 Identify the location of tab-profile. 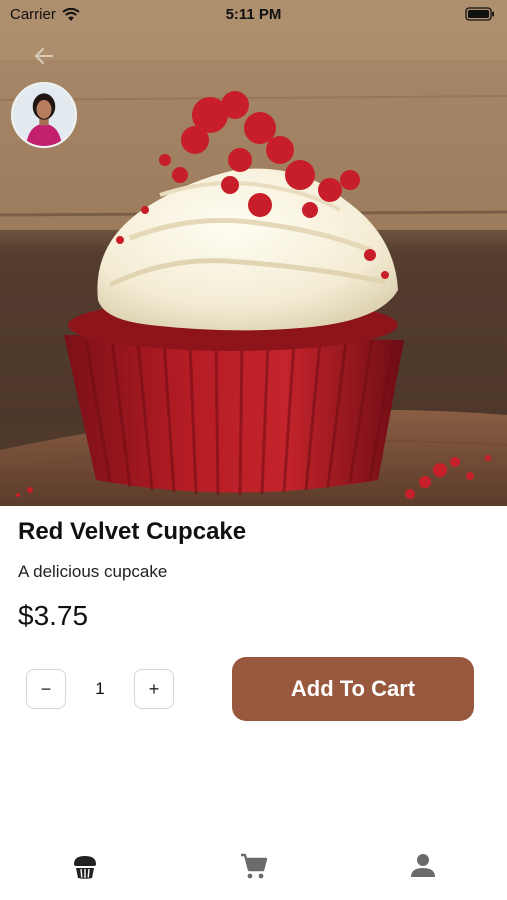
(422, 867).